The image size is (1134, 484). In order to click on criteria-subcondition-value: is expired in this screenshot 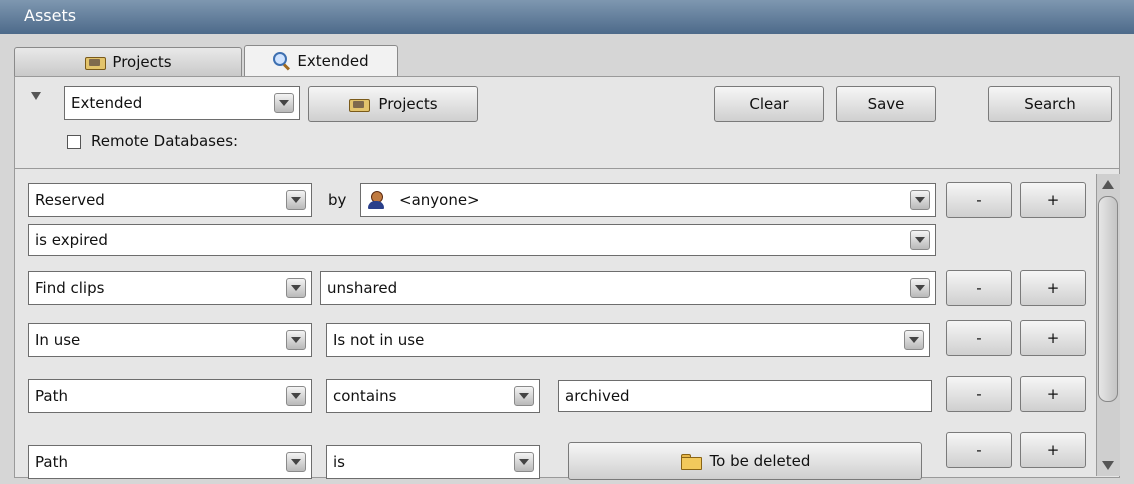, I will do `click(71, 240)`.